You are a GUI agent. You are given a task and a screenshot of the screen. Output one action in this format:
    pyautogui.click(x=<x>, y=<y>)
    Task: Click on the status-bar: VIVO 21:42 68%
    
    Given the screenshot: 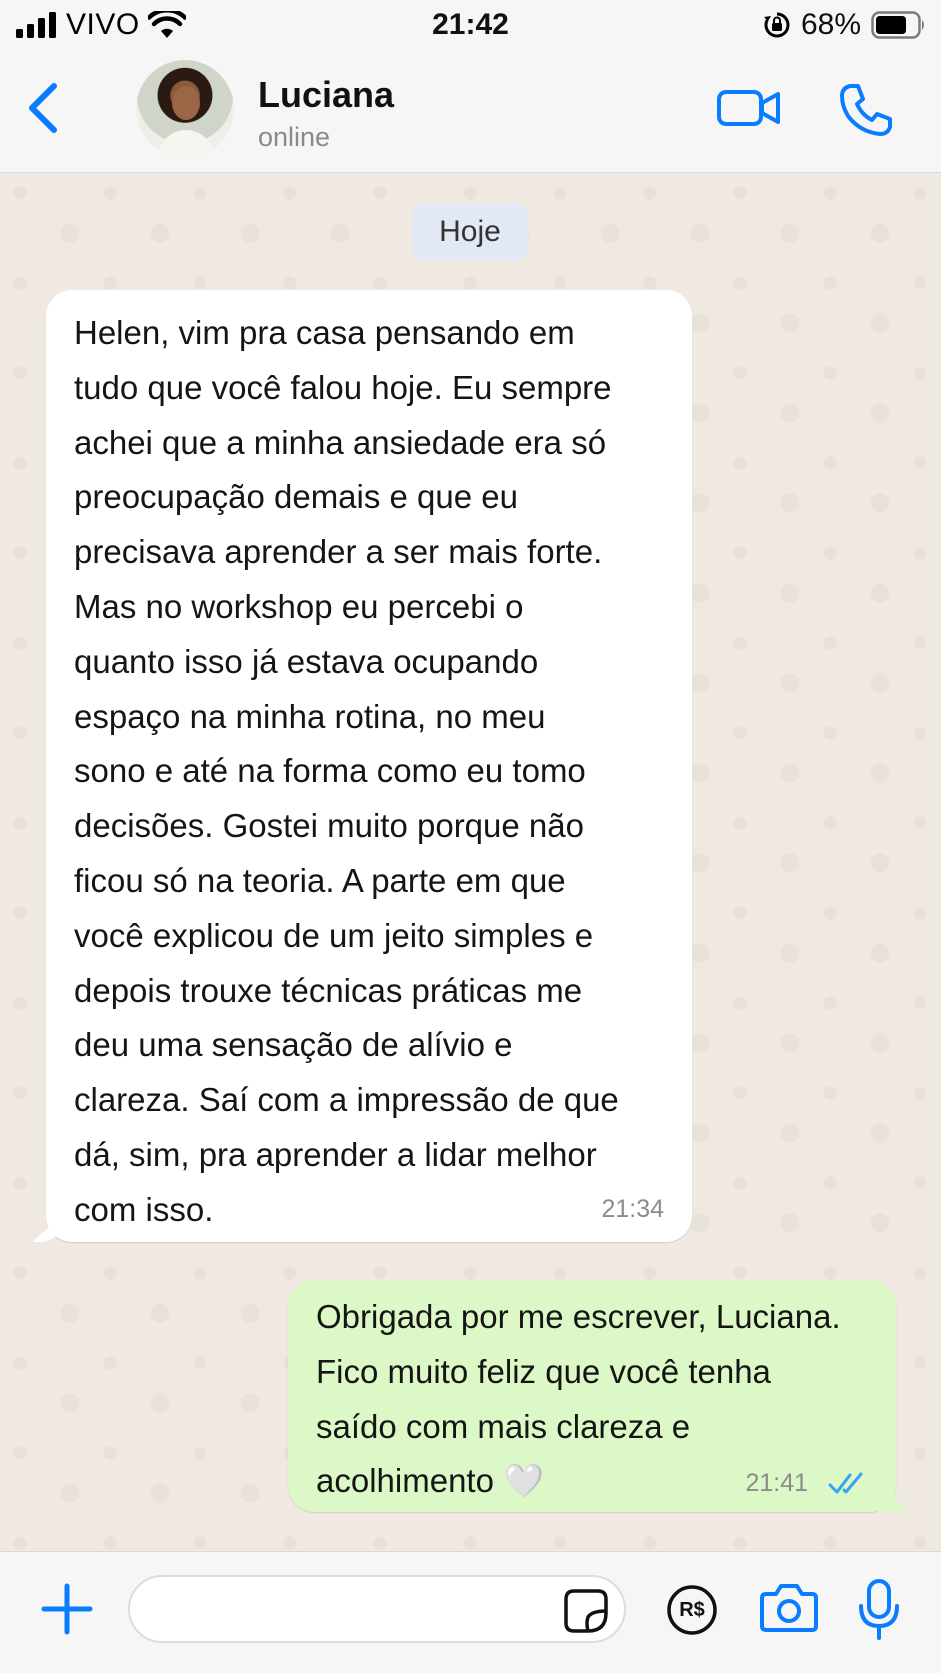 What is the action you would take?
    pyautogui.click(x=470, y=26)
    